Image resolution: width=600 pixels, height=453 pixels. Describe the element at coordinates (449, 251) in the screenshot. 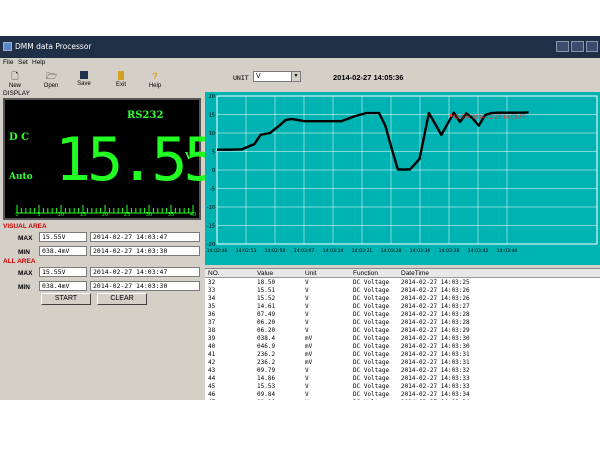

I see `x-tick-label: 14:03:38` at that location.